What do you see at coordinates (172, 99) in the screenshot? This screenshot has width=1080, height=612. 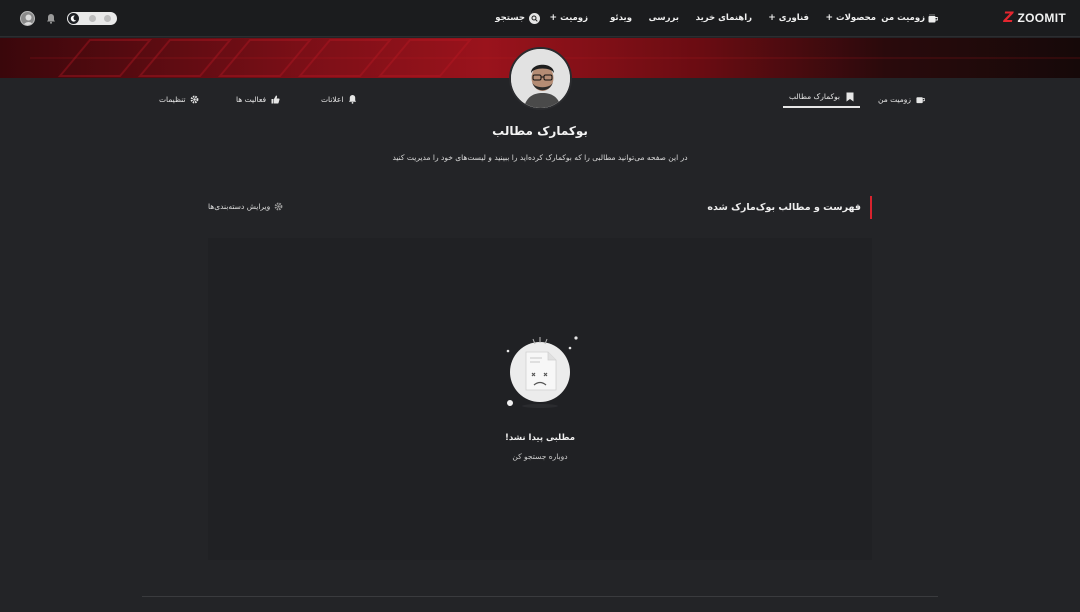 I see `tab-settings-label: تنظیمات` at bounding box center [172, 99].